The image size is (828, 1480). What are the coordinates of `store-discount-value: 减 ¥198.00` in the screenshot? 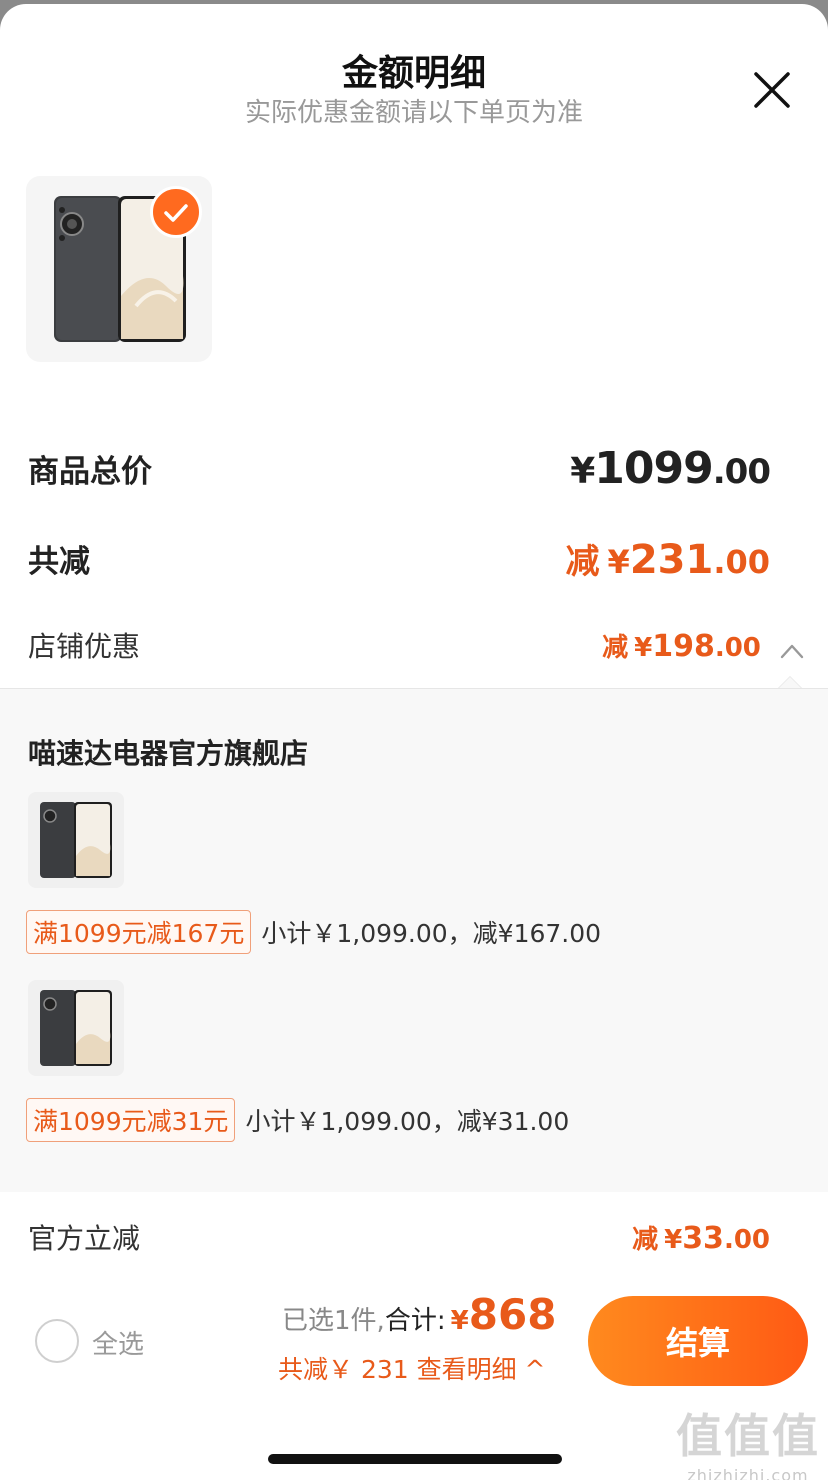 It's located at (681, 646).